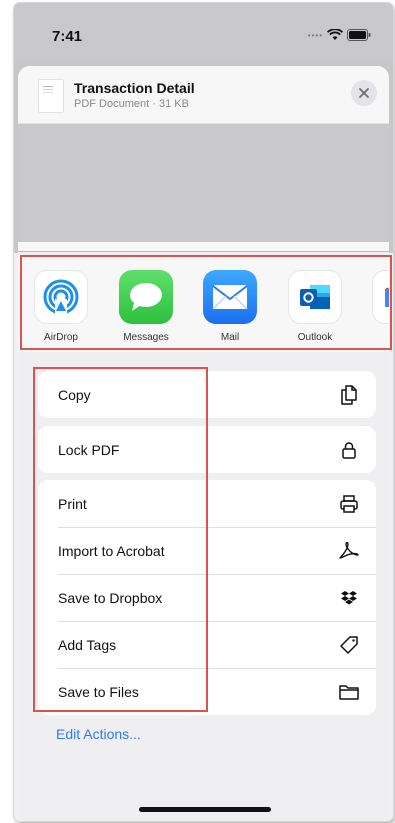 This screenshot has width=395, height=823. I want to click on close-icon, so click(364, 93).